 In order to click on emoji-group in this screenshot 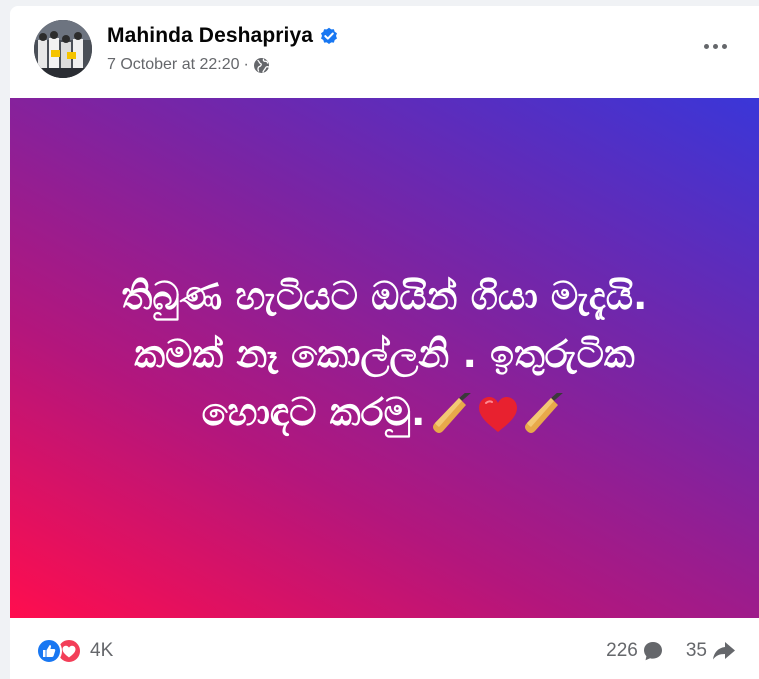, I will do `click(498, 414)`.